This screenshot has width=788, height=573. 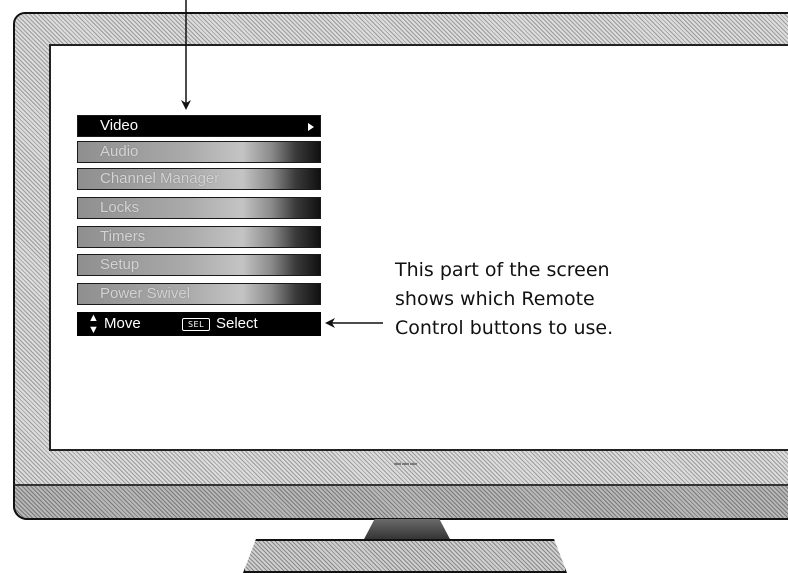 What do you see at coordinates (282, 164) in the screenshot?
I see `pointer-arrows` at bounding box center [282, 164].